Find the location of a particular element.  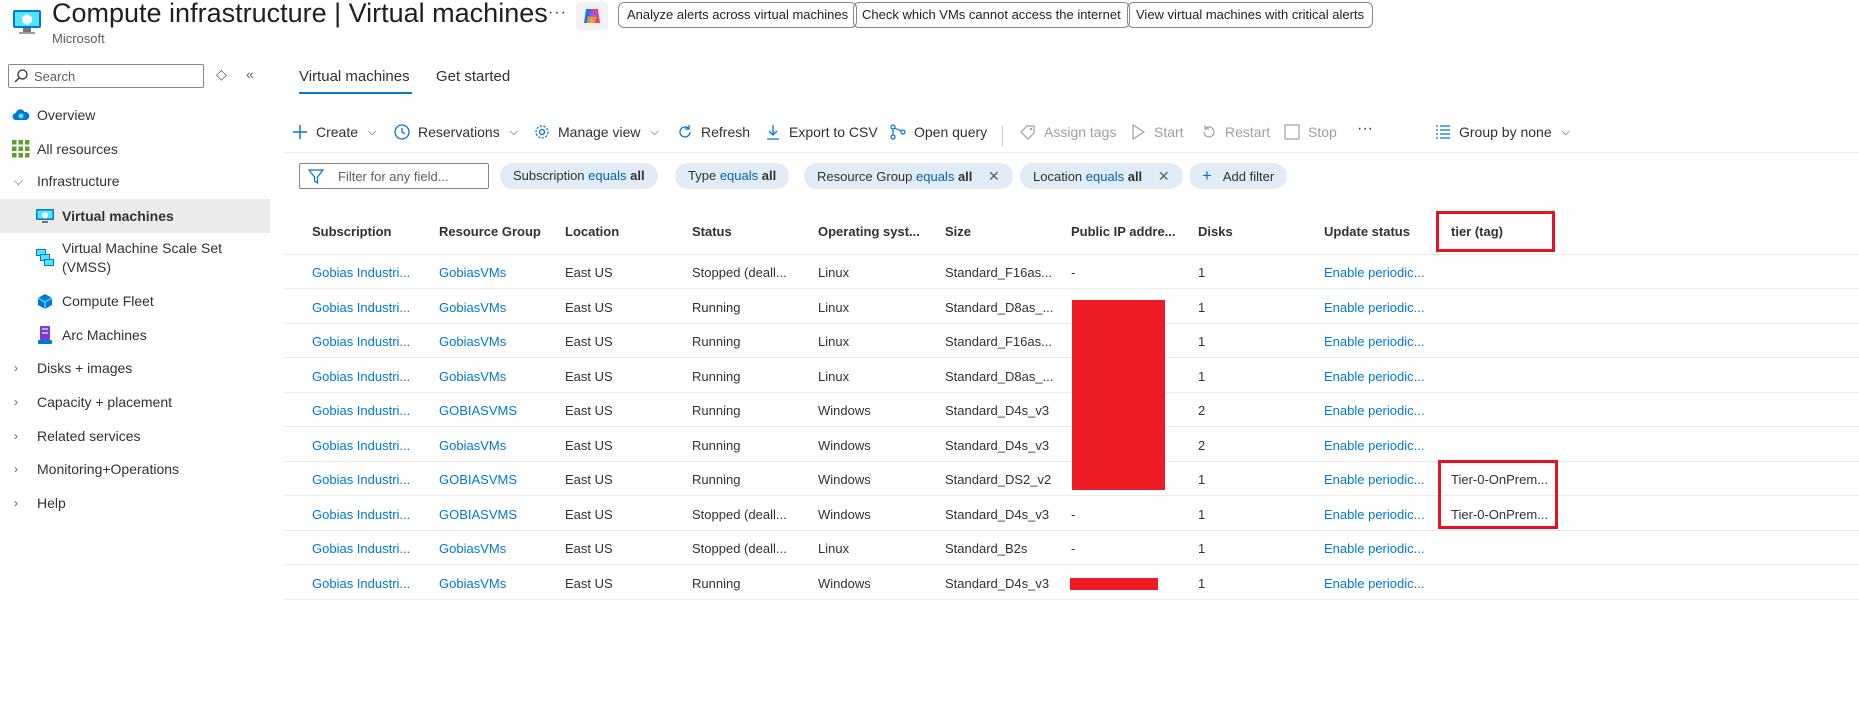

sidebar-group-help: › Help is located at coordinates (135, 503).